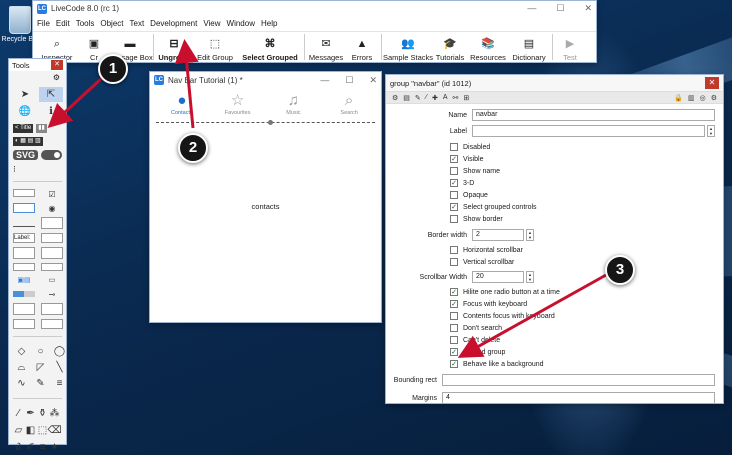  I want to click on default-button-tool, so click(24, 208).